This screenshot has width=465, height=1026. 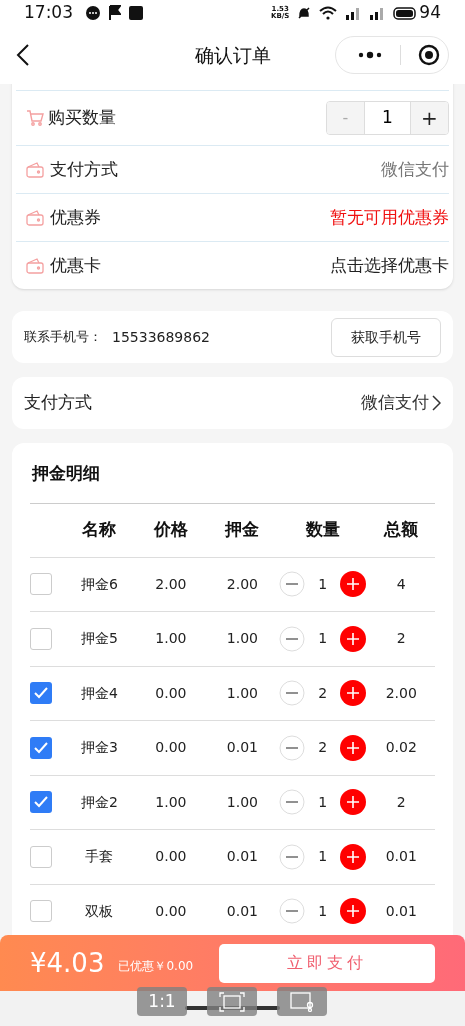 What do you see at coordinates (99, 530) in the screenshot?
I see `column-header: 名称` at bounding box center [99, 530].